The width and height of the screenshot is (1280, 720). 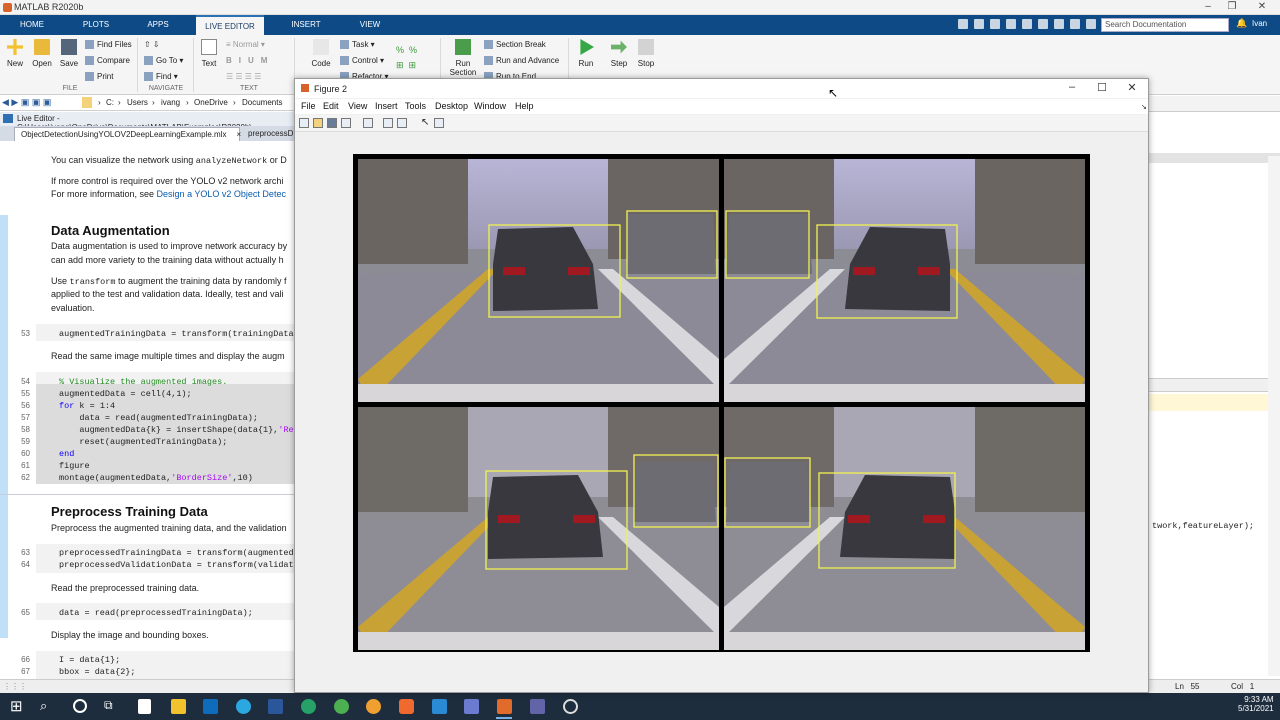 What do you see at coordinates (97, 672) in the screenshot?
I see `code-line: bbox = data{2};` at bounding box center [97, 672].